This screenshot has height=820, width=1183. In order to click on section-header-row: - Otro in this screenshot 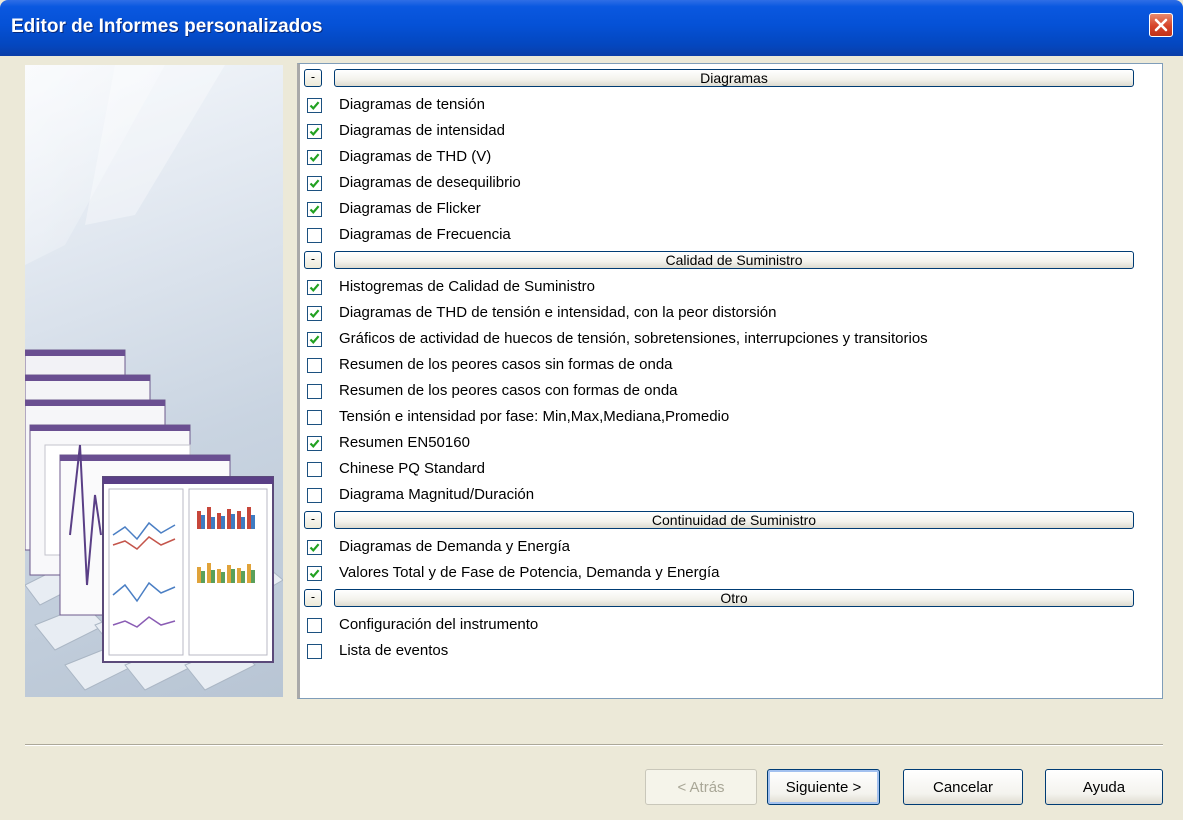, I will do `click(719, 598)`.